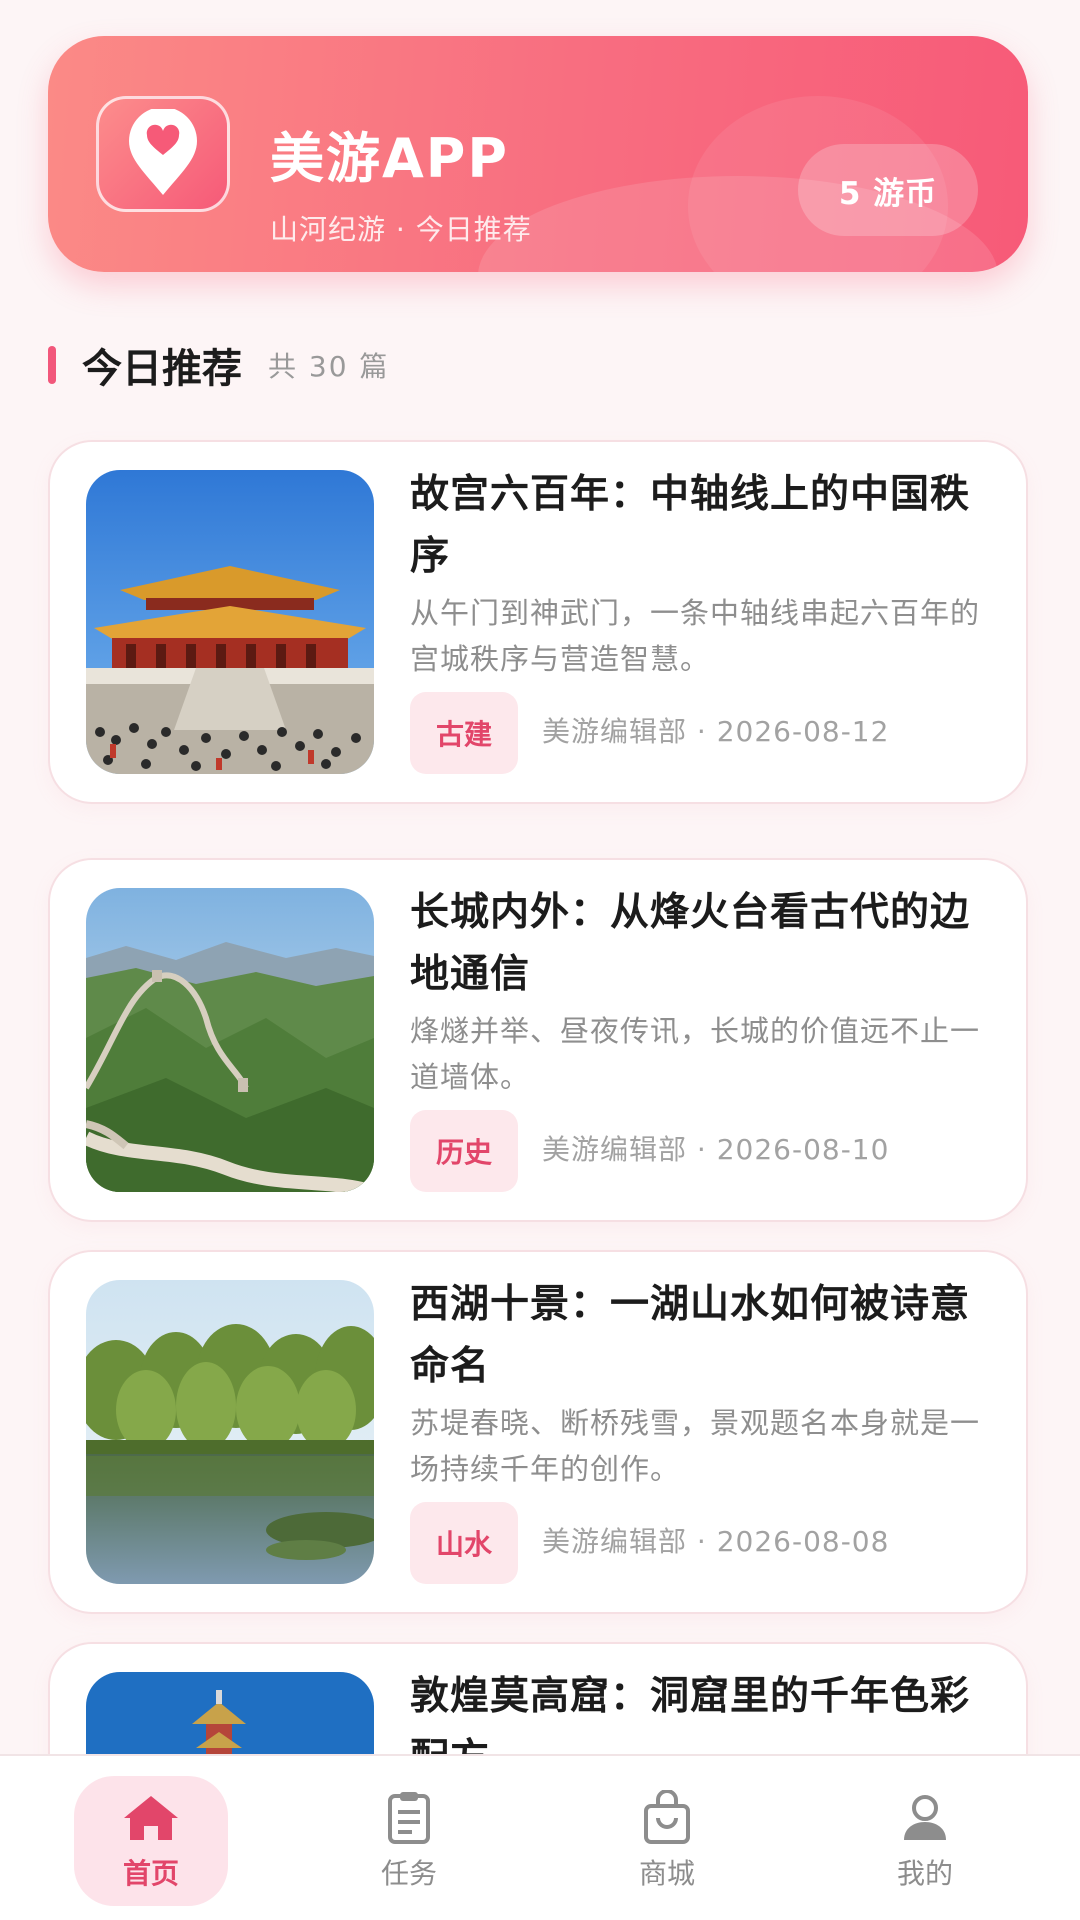  Describe the element at coordinates (230, 622) in the screenshot. I see `forbidden-city-photo` at that location.